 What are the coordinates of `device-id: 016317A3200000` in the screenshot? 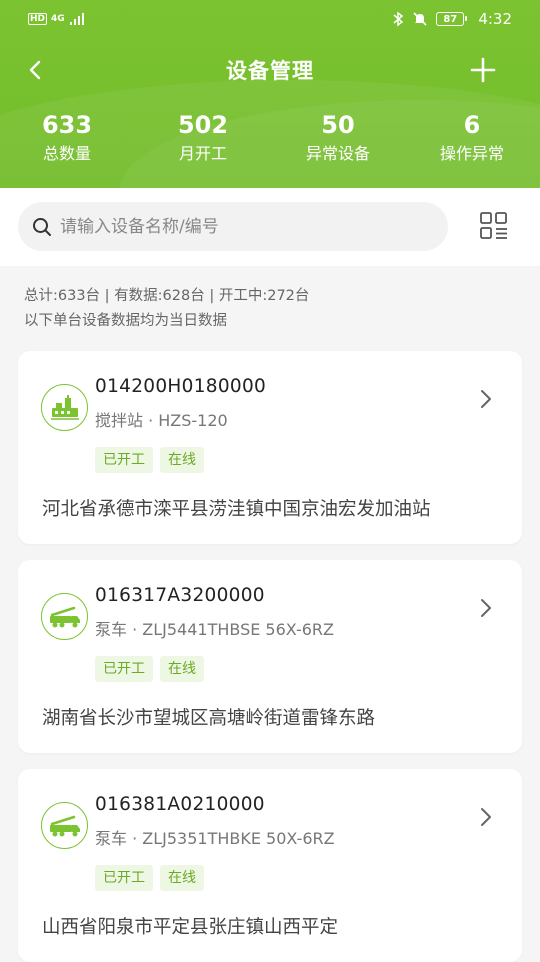 It's located at (180, 595).